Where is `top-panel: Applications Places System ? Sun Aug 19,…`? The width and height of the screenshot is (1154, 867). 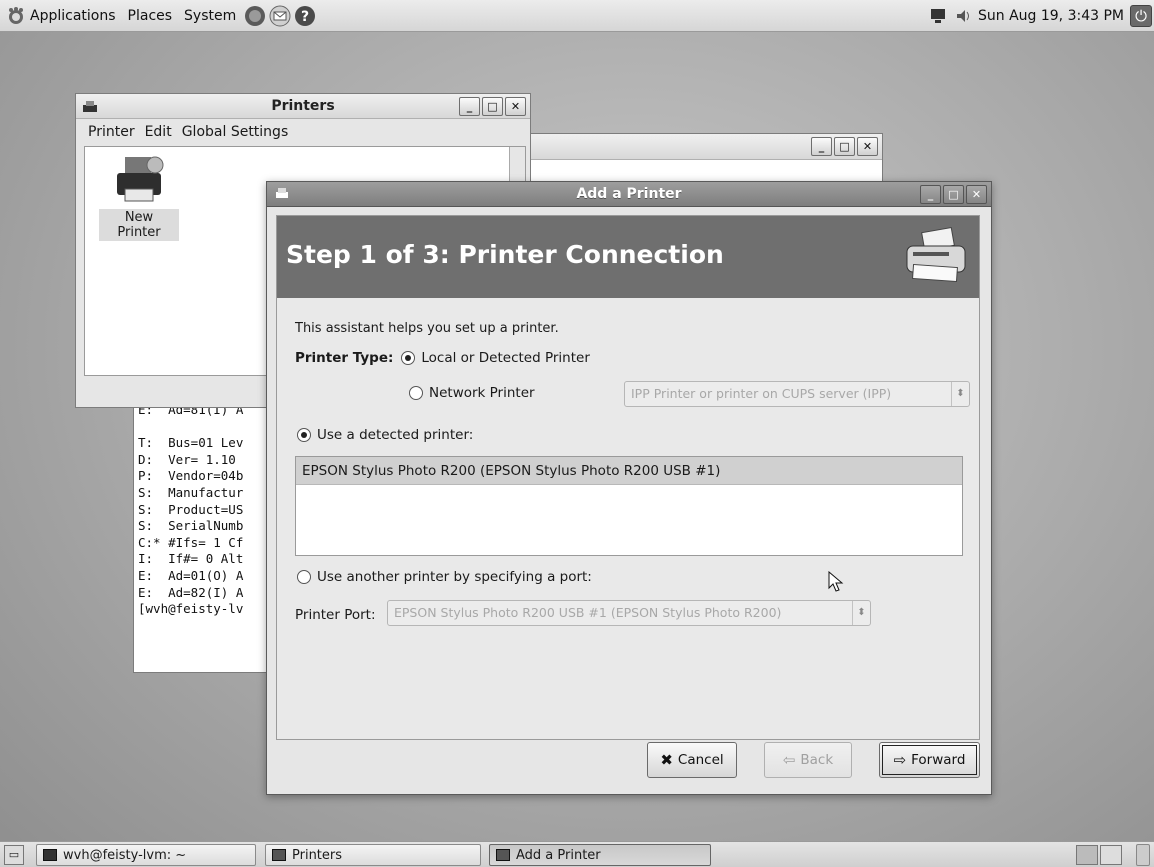
top-panel: Applications Places System ? Sun Aug 19,… is located at coordinates (577, 16).